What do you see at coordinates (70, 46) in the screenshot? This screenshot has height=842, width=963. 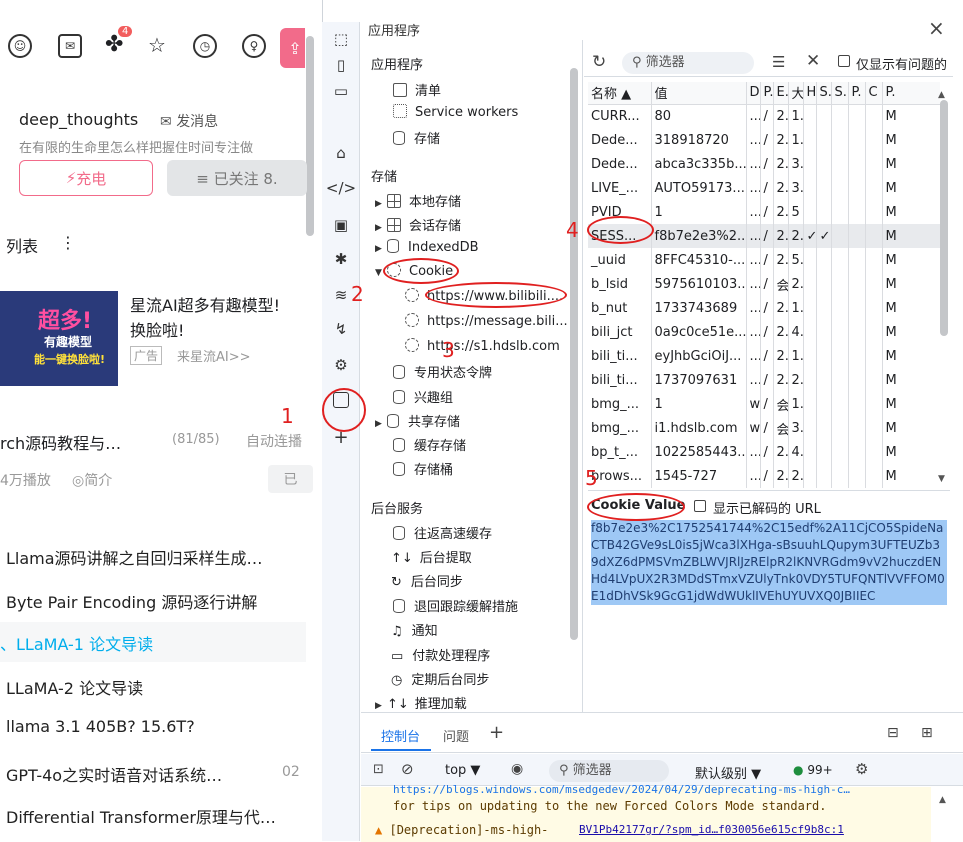 I see `mail-icon: ✉` at bounding box center [70, 46].